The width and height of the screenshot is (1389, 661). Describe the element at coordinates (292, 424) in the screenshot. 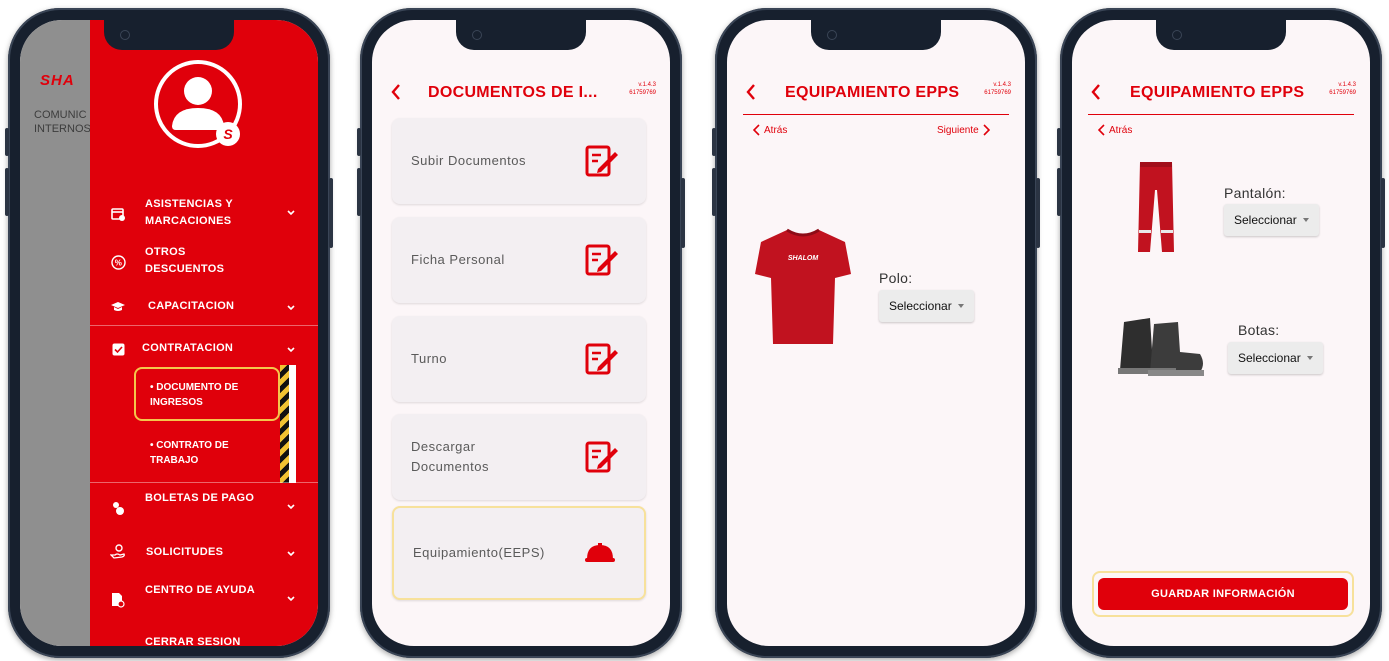

I see `hazard-stripes-edge` at that location.